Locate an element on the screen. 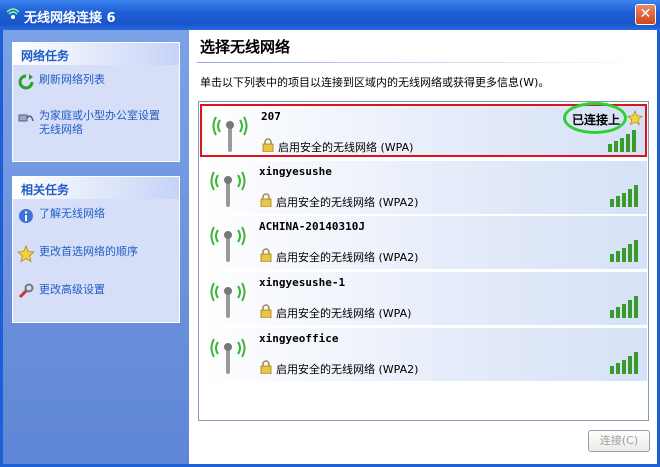 The image size is (660, 467). star-icon is located at coordinates (26, 254).